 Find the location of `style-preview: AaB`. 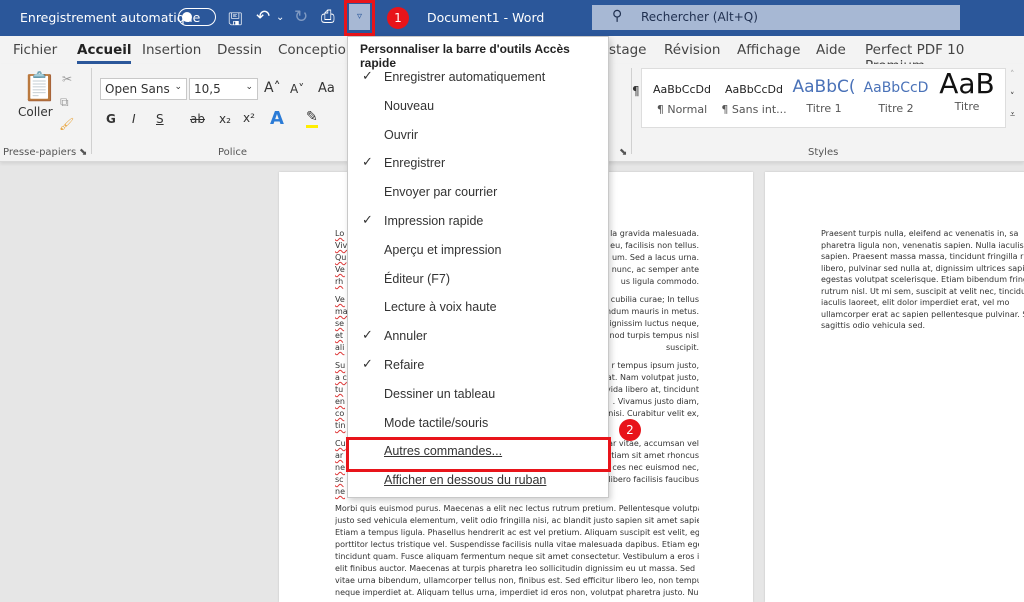

style-preview: AaB is located at coordinates (967, 83).